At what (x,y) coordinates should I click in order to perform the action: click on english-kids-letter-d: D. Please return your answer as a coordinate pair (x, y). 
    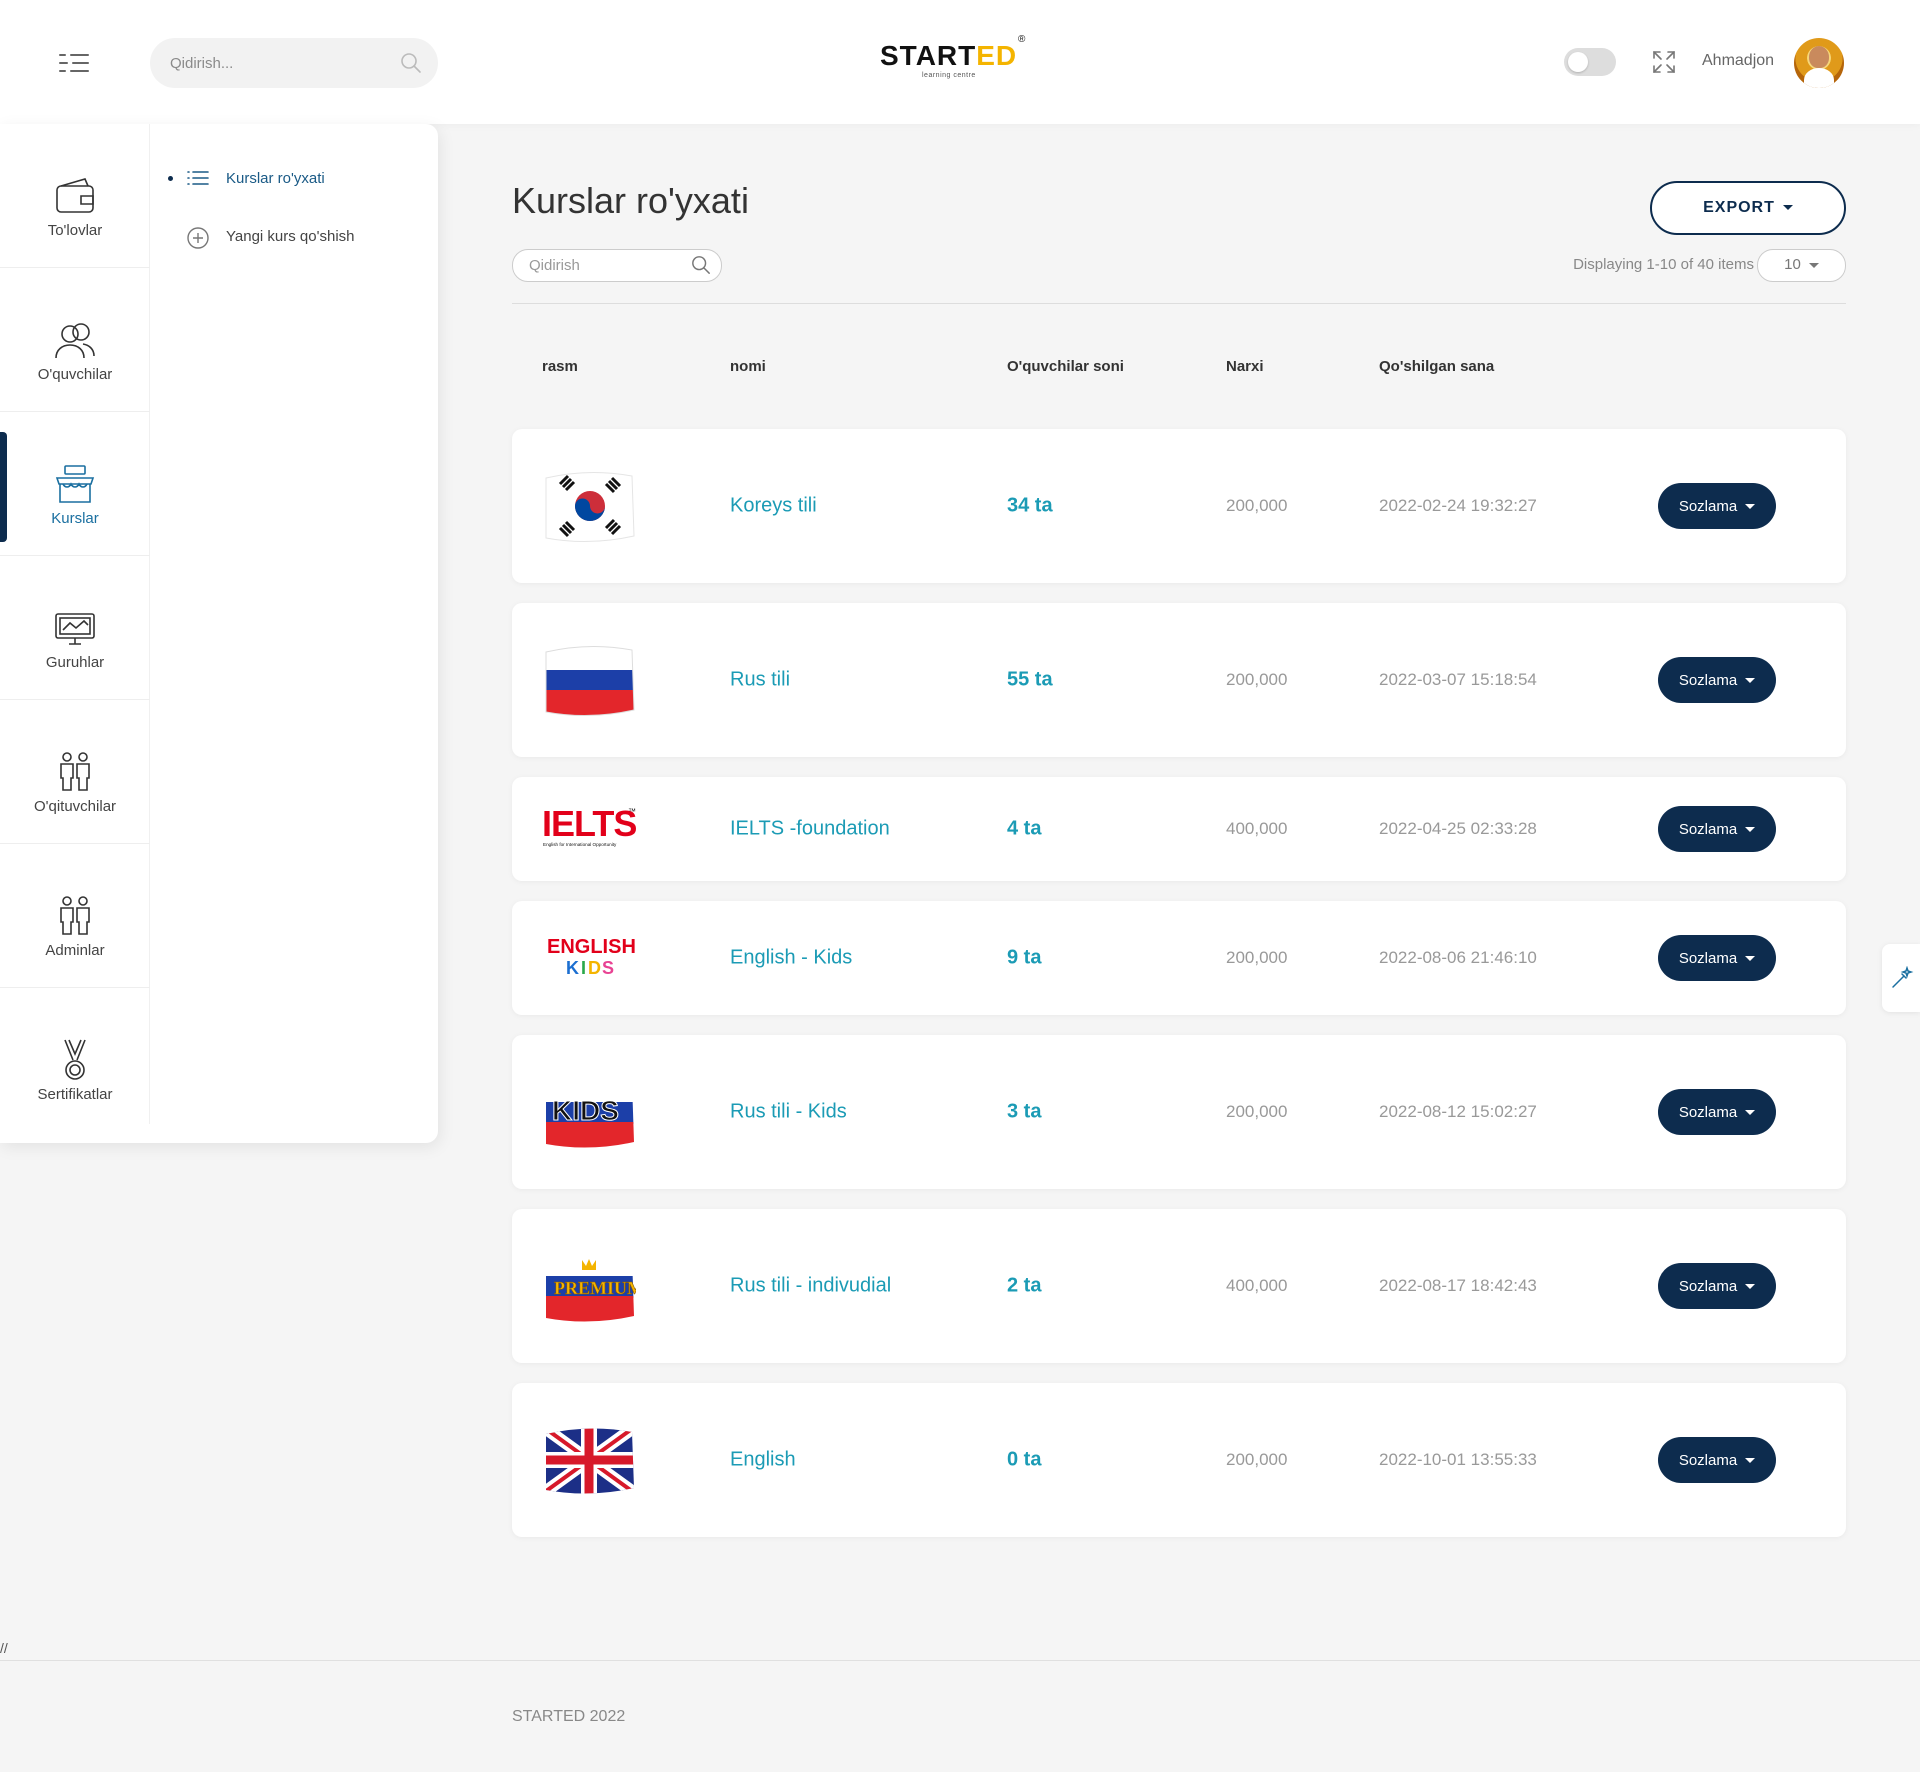
    Looking at the image, I should click on (594, 968).